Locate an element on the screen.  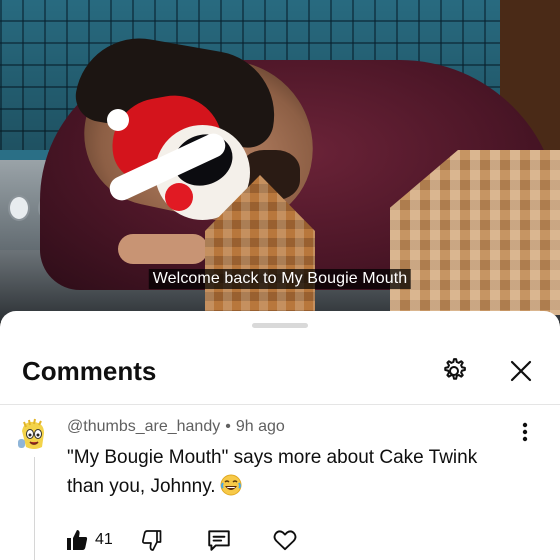
more-vertical-icon is located at coordinates (525, 434).